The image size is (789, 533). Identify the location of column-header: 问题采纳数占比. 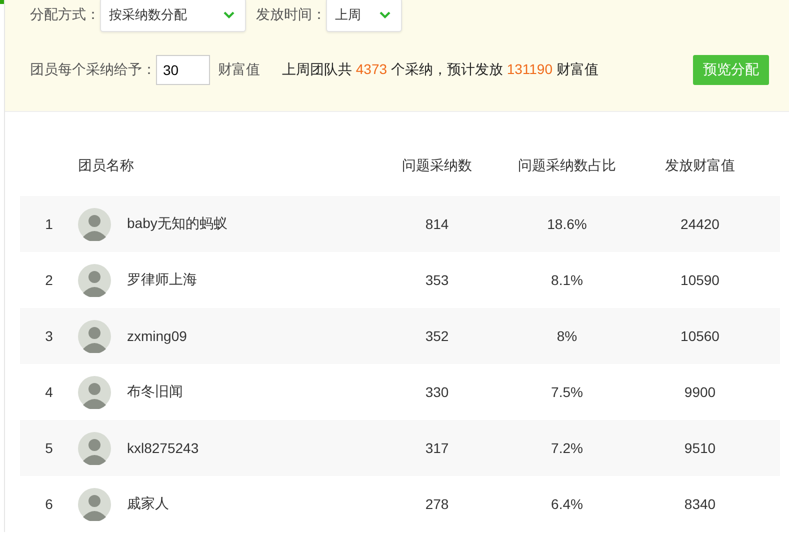
(567, 166).